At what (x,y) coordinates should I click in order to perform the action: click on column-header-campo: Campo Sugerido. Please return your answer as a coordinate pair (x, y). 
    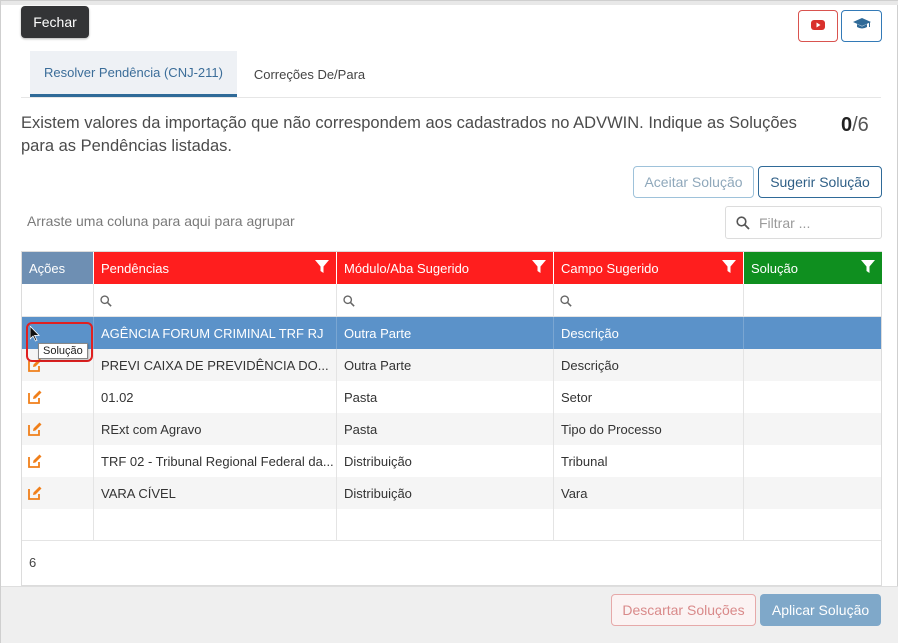
    Looking at the image, I should click on (648, 268).